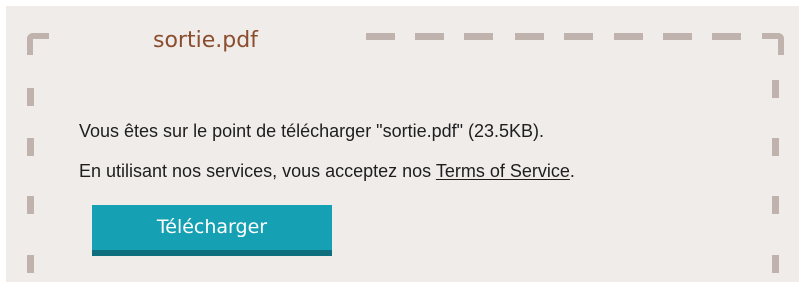  I want to click on file-name-title: sortie.pdf, so click(205, 40).